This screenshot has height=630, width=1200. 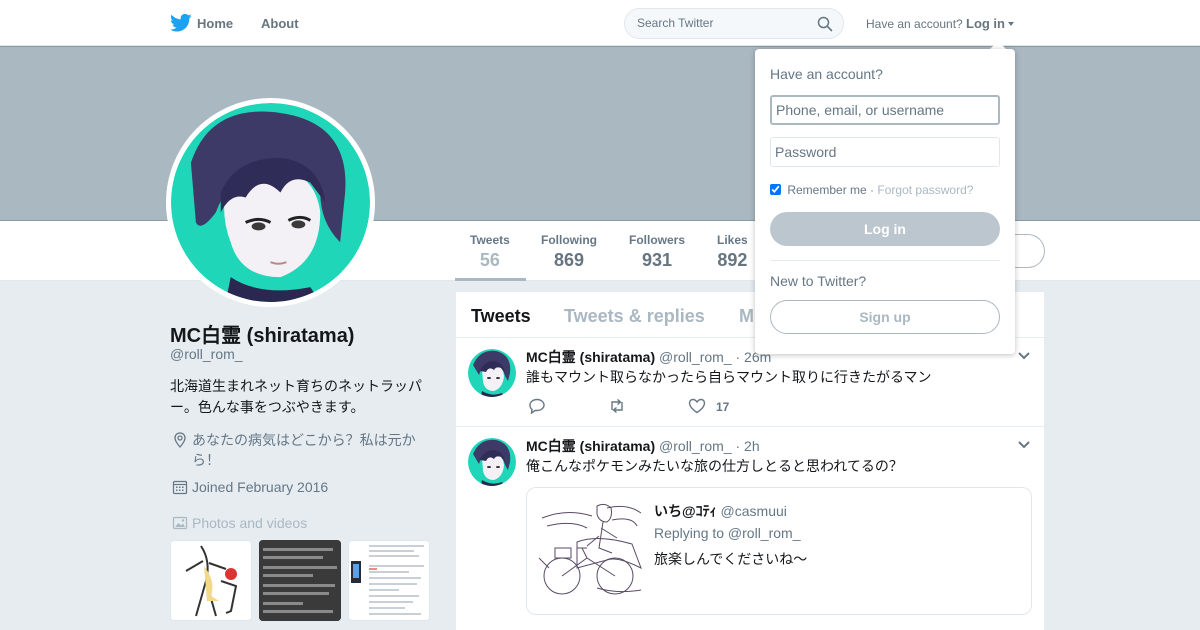 What do you see at coordinates (1011, 24) in the screenshot?
I see `caret-down-icon` at bounding box center [1011, 24].